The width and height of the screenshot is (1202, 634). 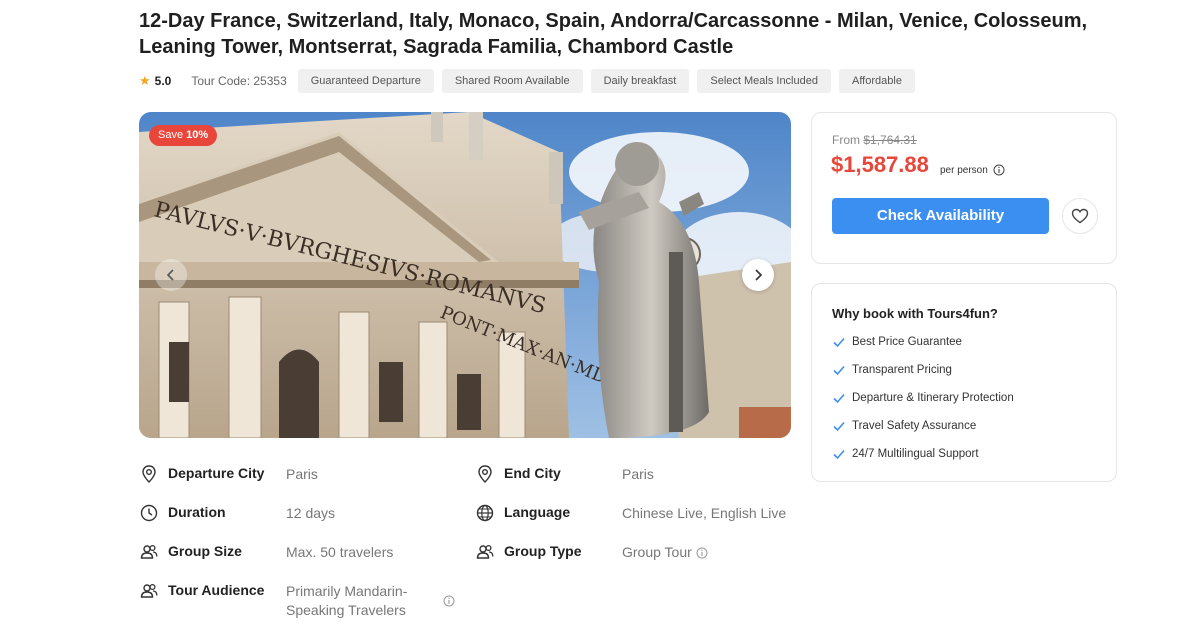 I want to click on group-size-value: Max. 50 travelers, so click(x=340, y=552).